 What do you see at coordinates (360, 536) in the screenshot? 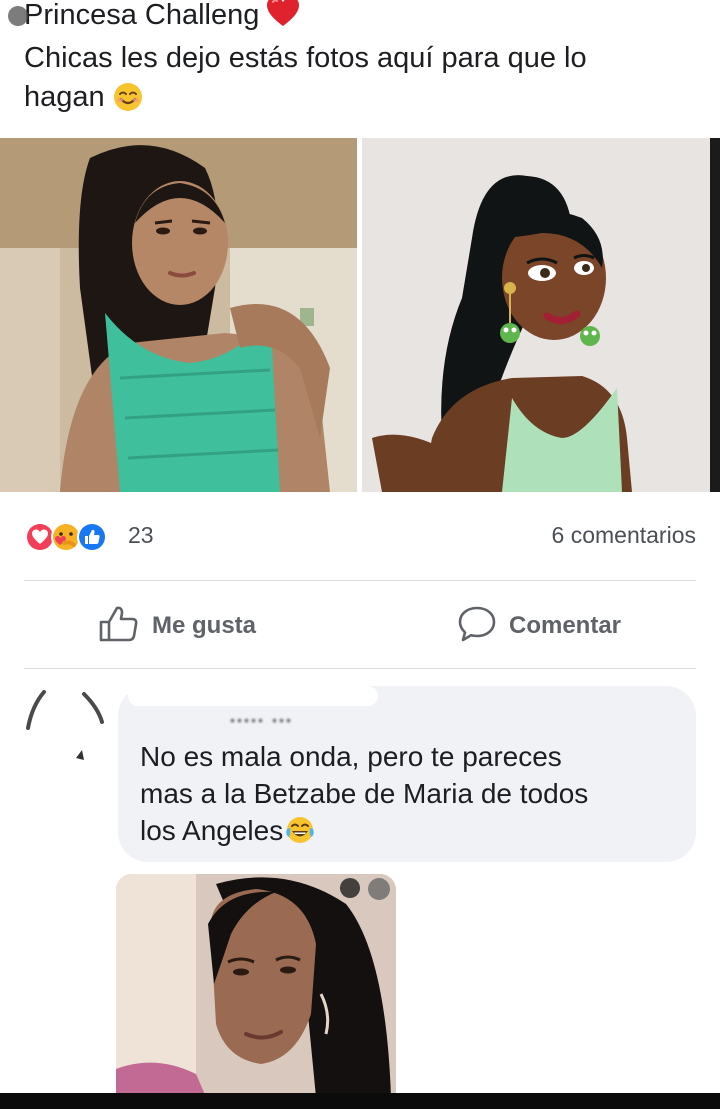
I see `reactions-row: 23 6 comentarios` at bounding box center [360, 536].